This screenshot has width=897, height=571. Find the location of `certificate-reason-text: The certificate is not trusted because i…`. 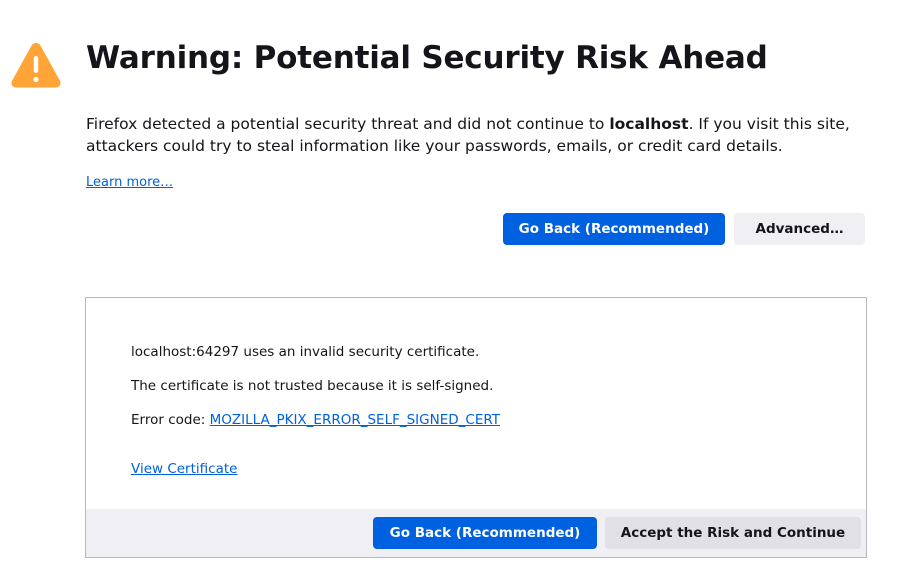

certificate-reason-text: The certificate is not trusted because i… is located at coordinates (312, 386).